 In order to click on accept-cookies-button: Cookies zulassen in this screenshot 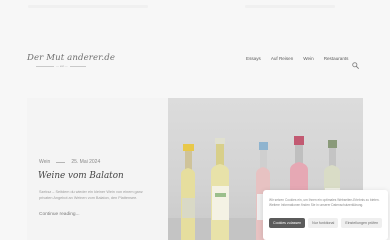, I will do `click(287, 223)`.